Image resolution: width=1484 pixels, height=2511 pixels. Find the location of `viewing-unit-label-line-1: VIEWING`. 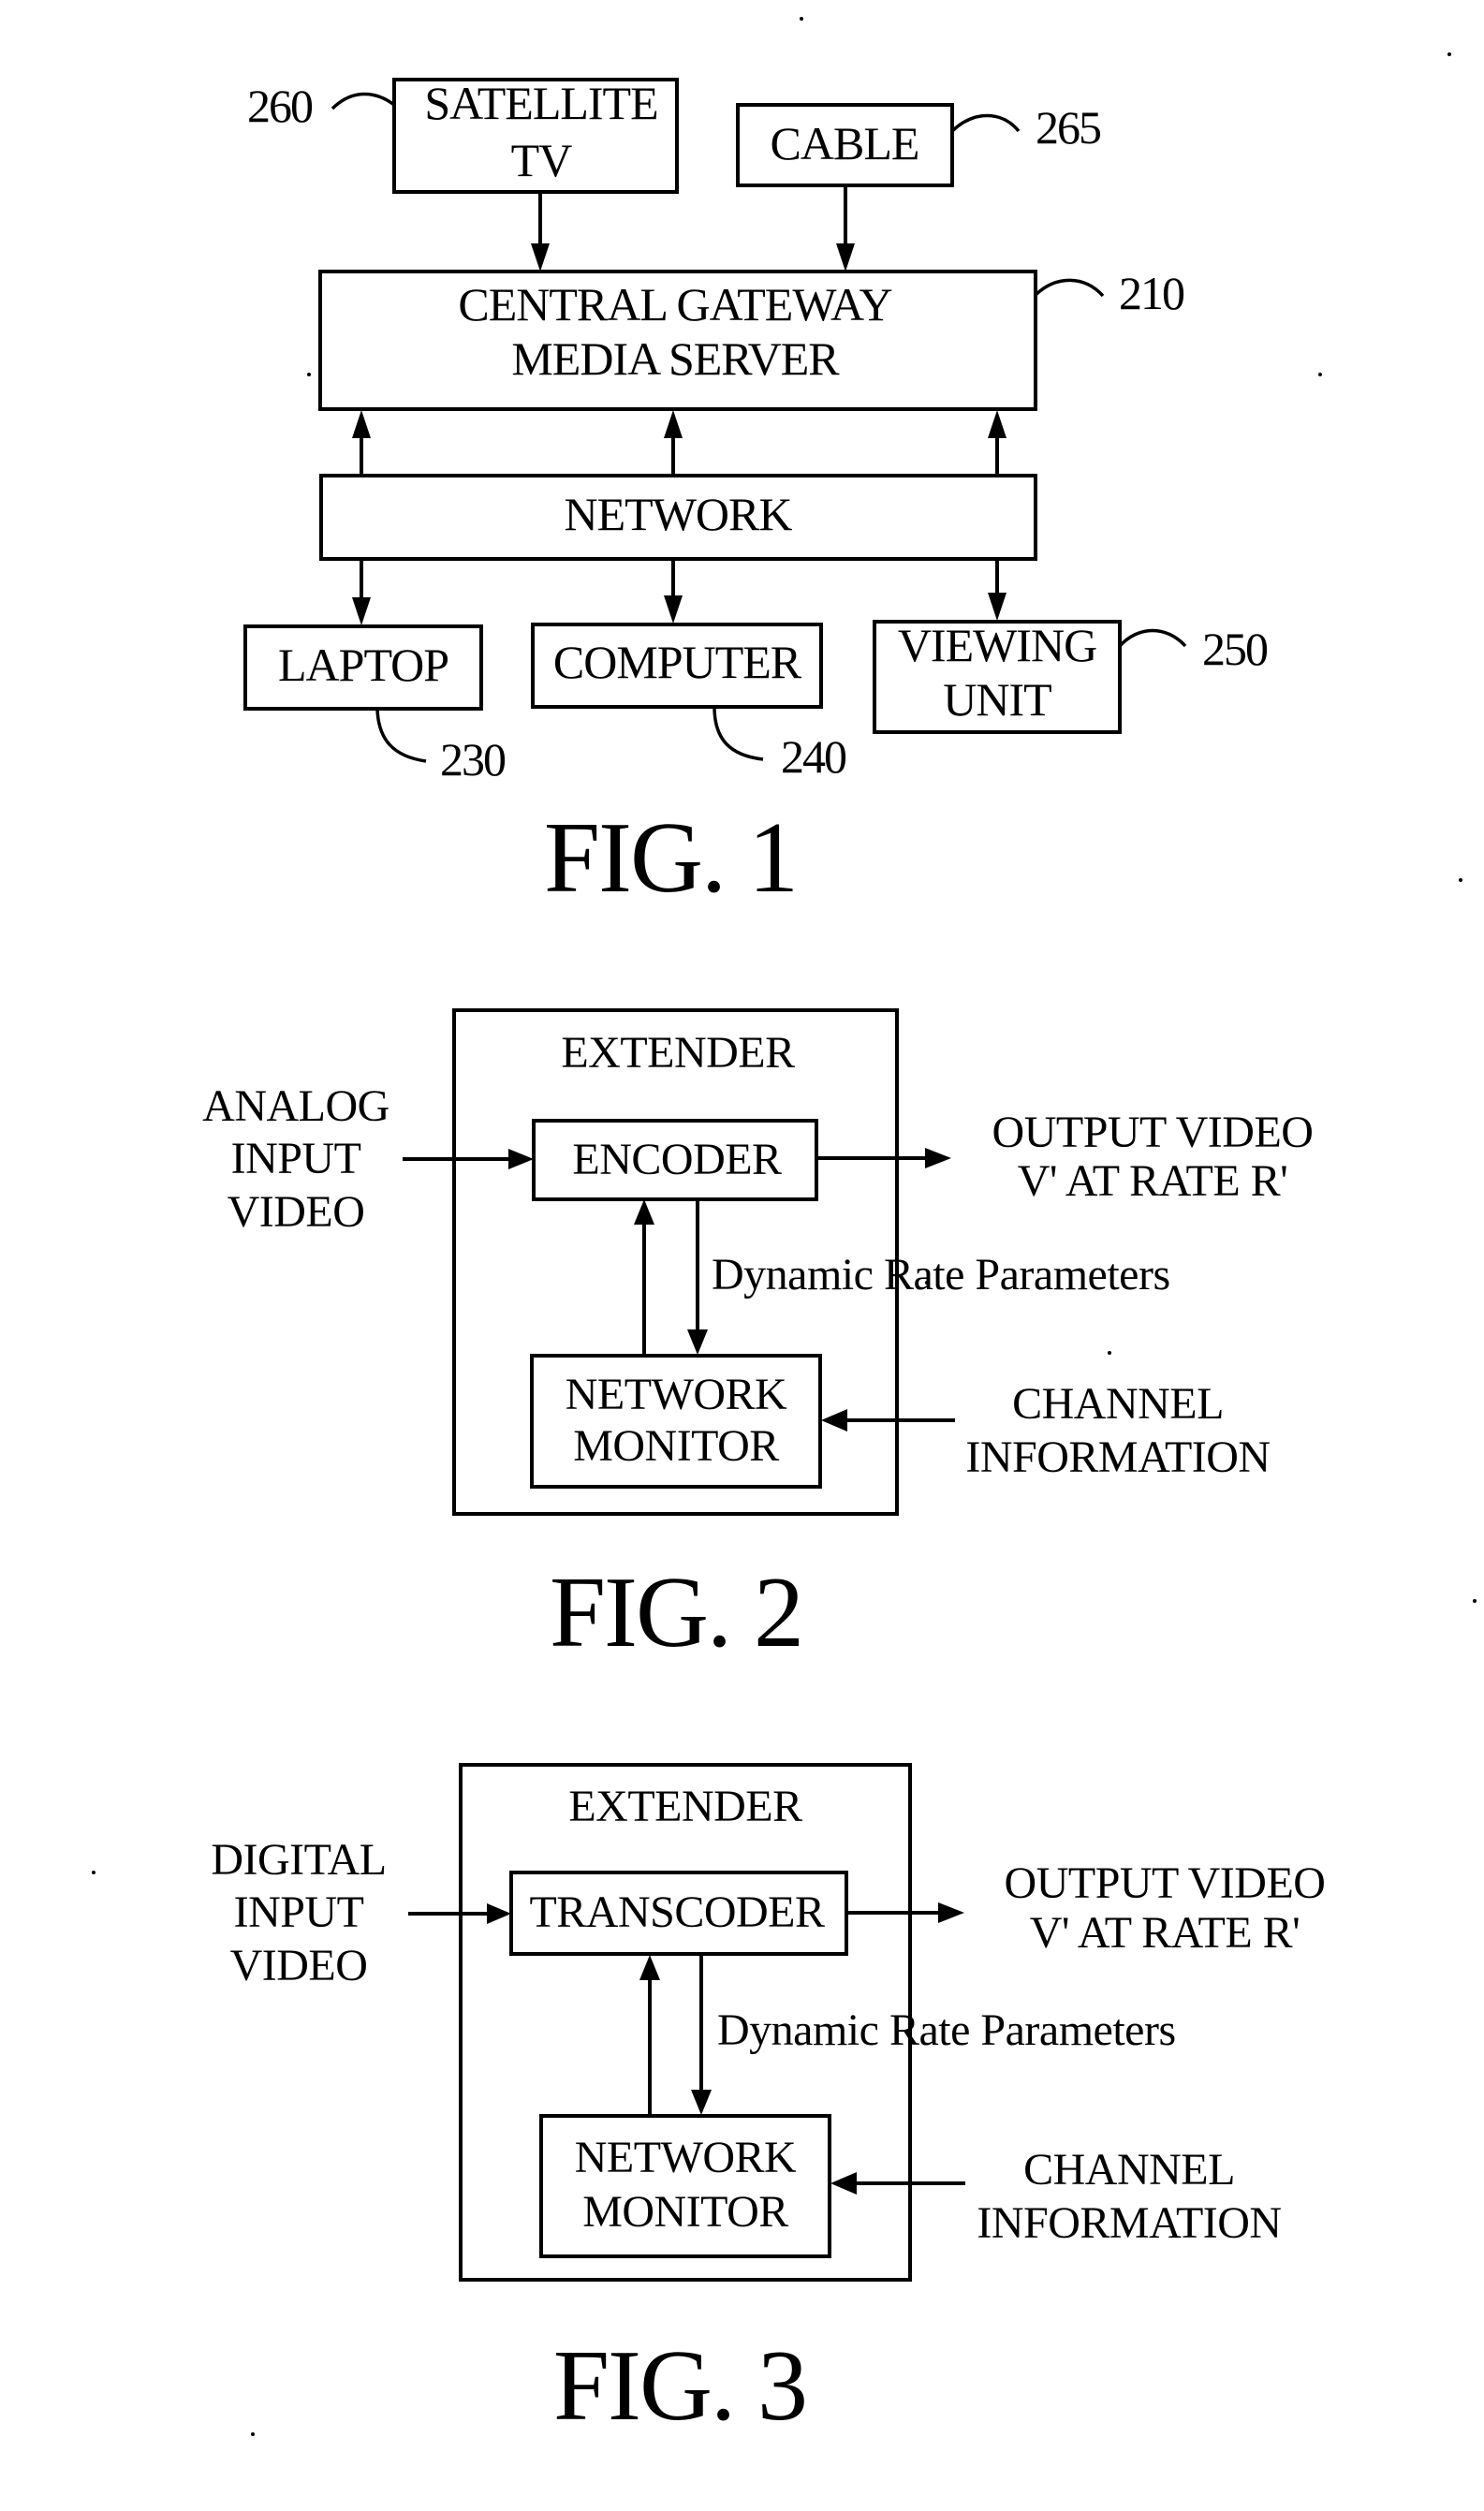

viewing-unit-label-line-1: VIEWING is located at coordinates (997, 645).